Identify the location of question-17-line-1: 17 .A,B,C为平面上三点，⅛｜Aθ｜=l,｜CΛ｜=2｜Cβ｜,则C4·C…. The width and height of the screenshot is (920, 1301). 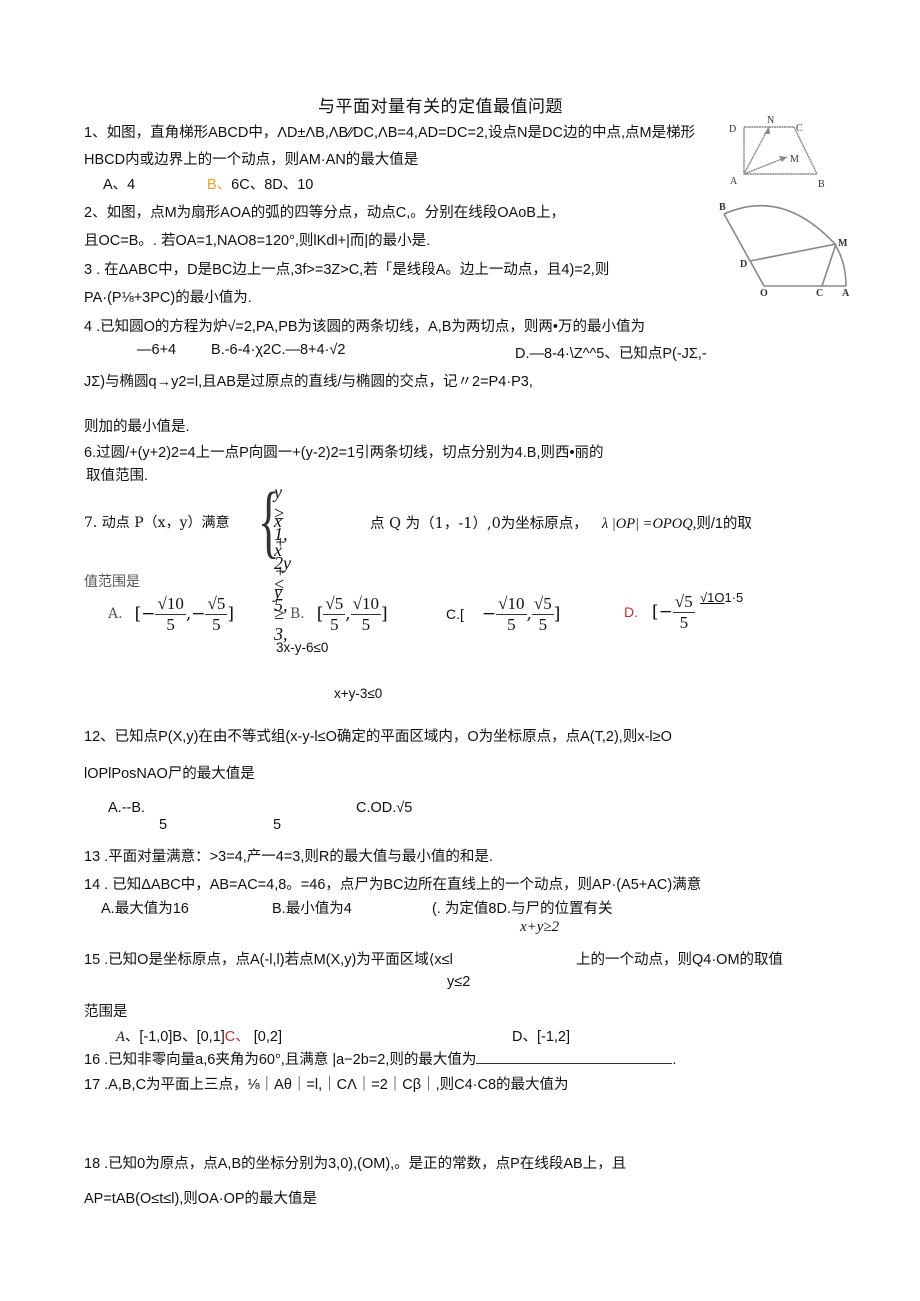
(326, 1085).